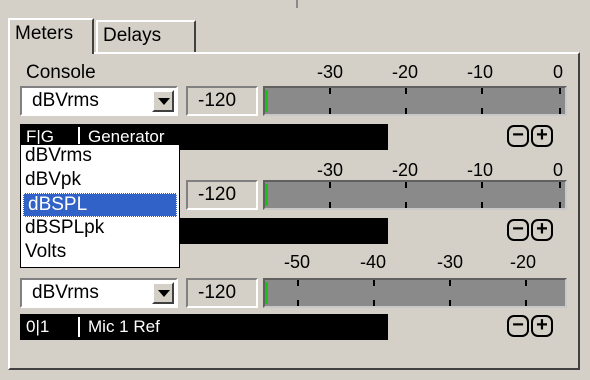 This screenshot has width=590, height=380. What do you see at coordinates (100, 181) in the screenshot?
I see `dropdown-option-dbvpk: dBVpk` at bounding box center [100, 181].